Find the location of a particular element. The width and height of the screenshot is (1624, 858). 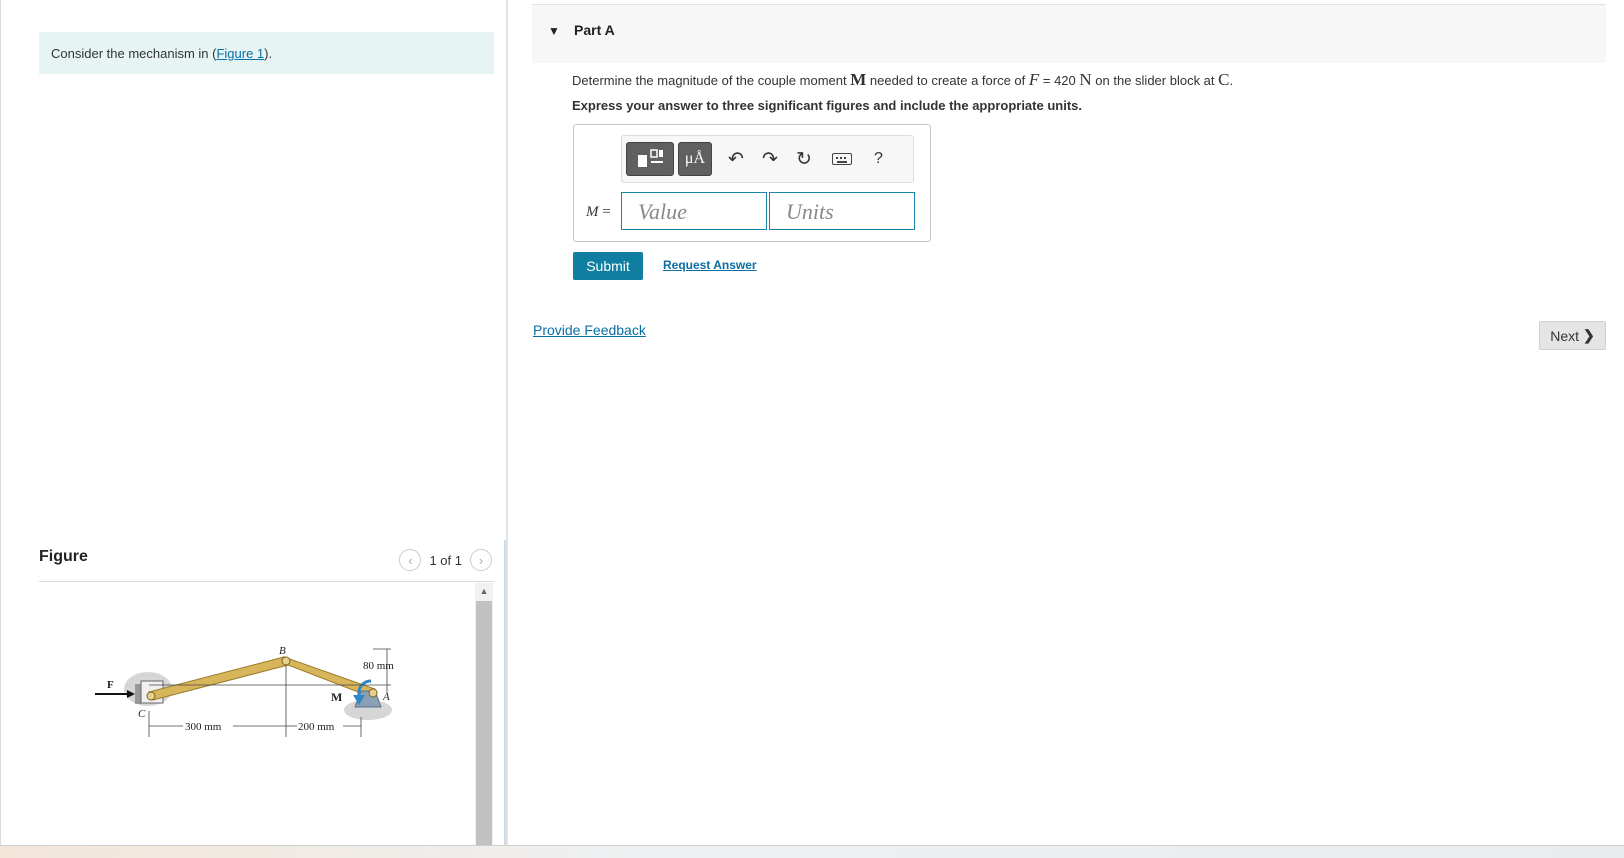

link-CB is located at coordinates (218, 678).